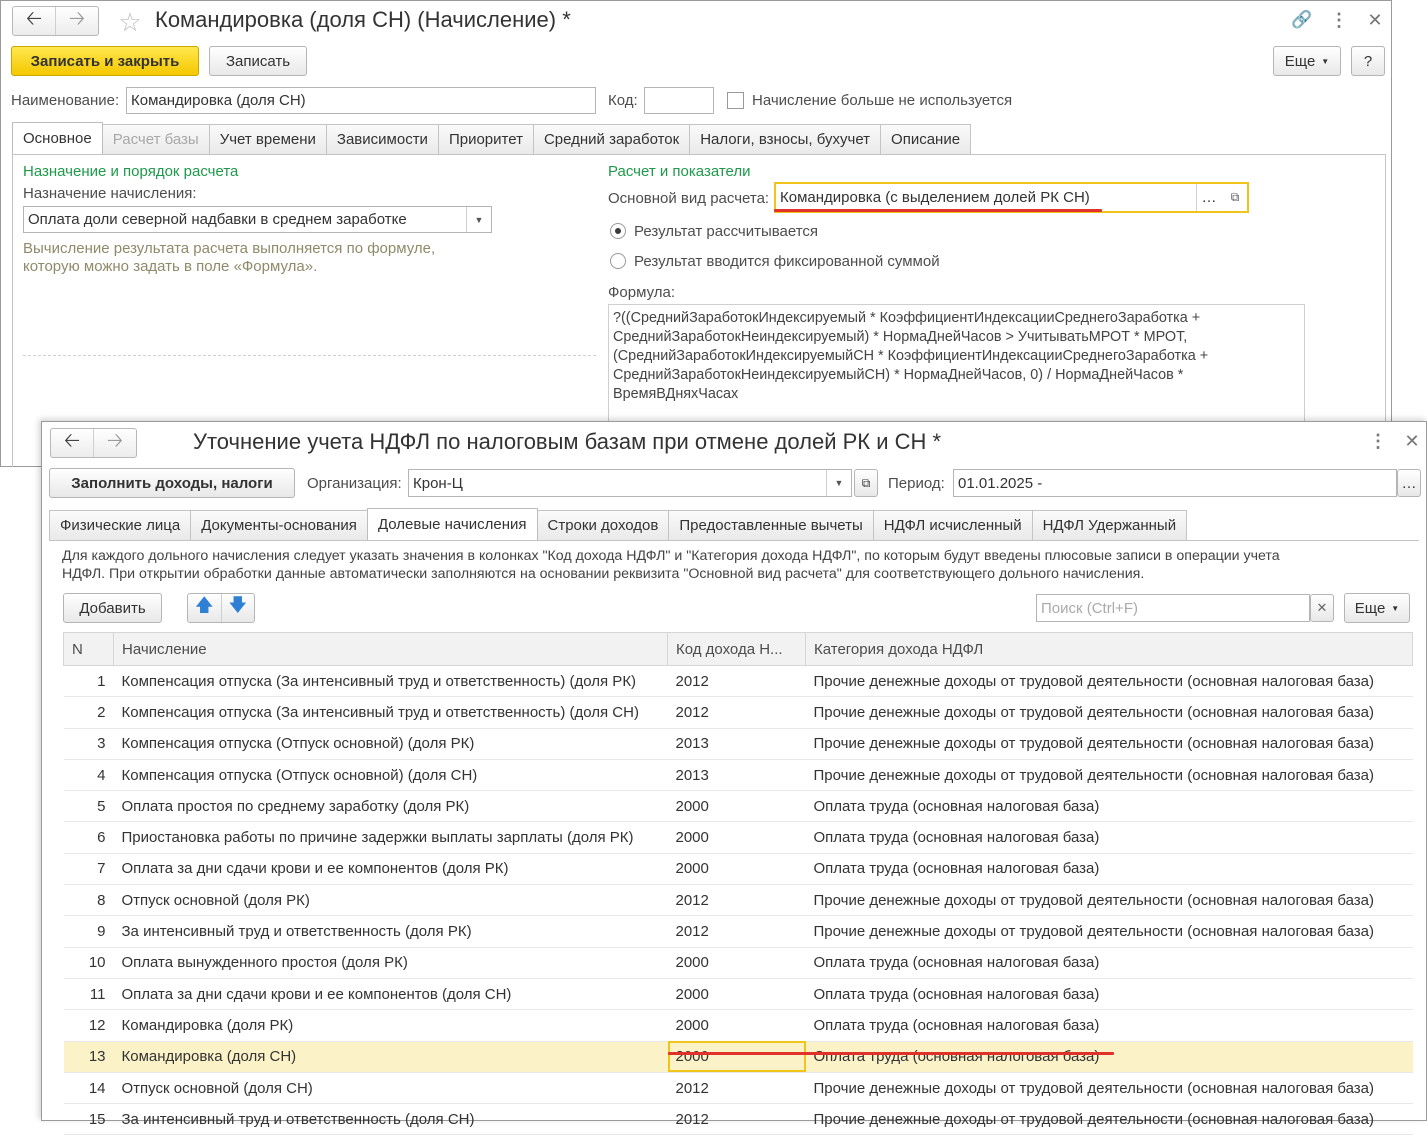  Describe the element at coordinates (611, 139) in the screenshot. I see `tab-average-earnings: Средний заработок` at that location.